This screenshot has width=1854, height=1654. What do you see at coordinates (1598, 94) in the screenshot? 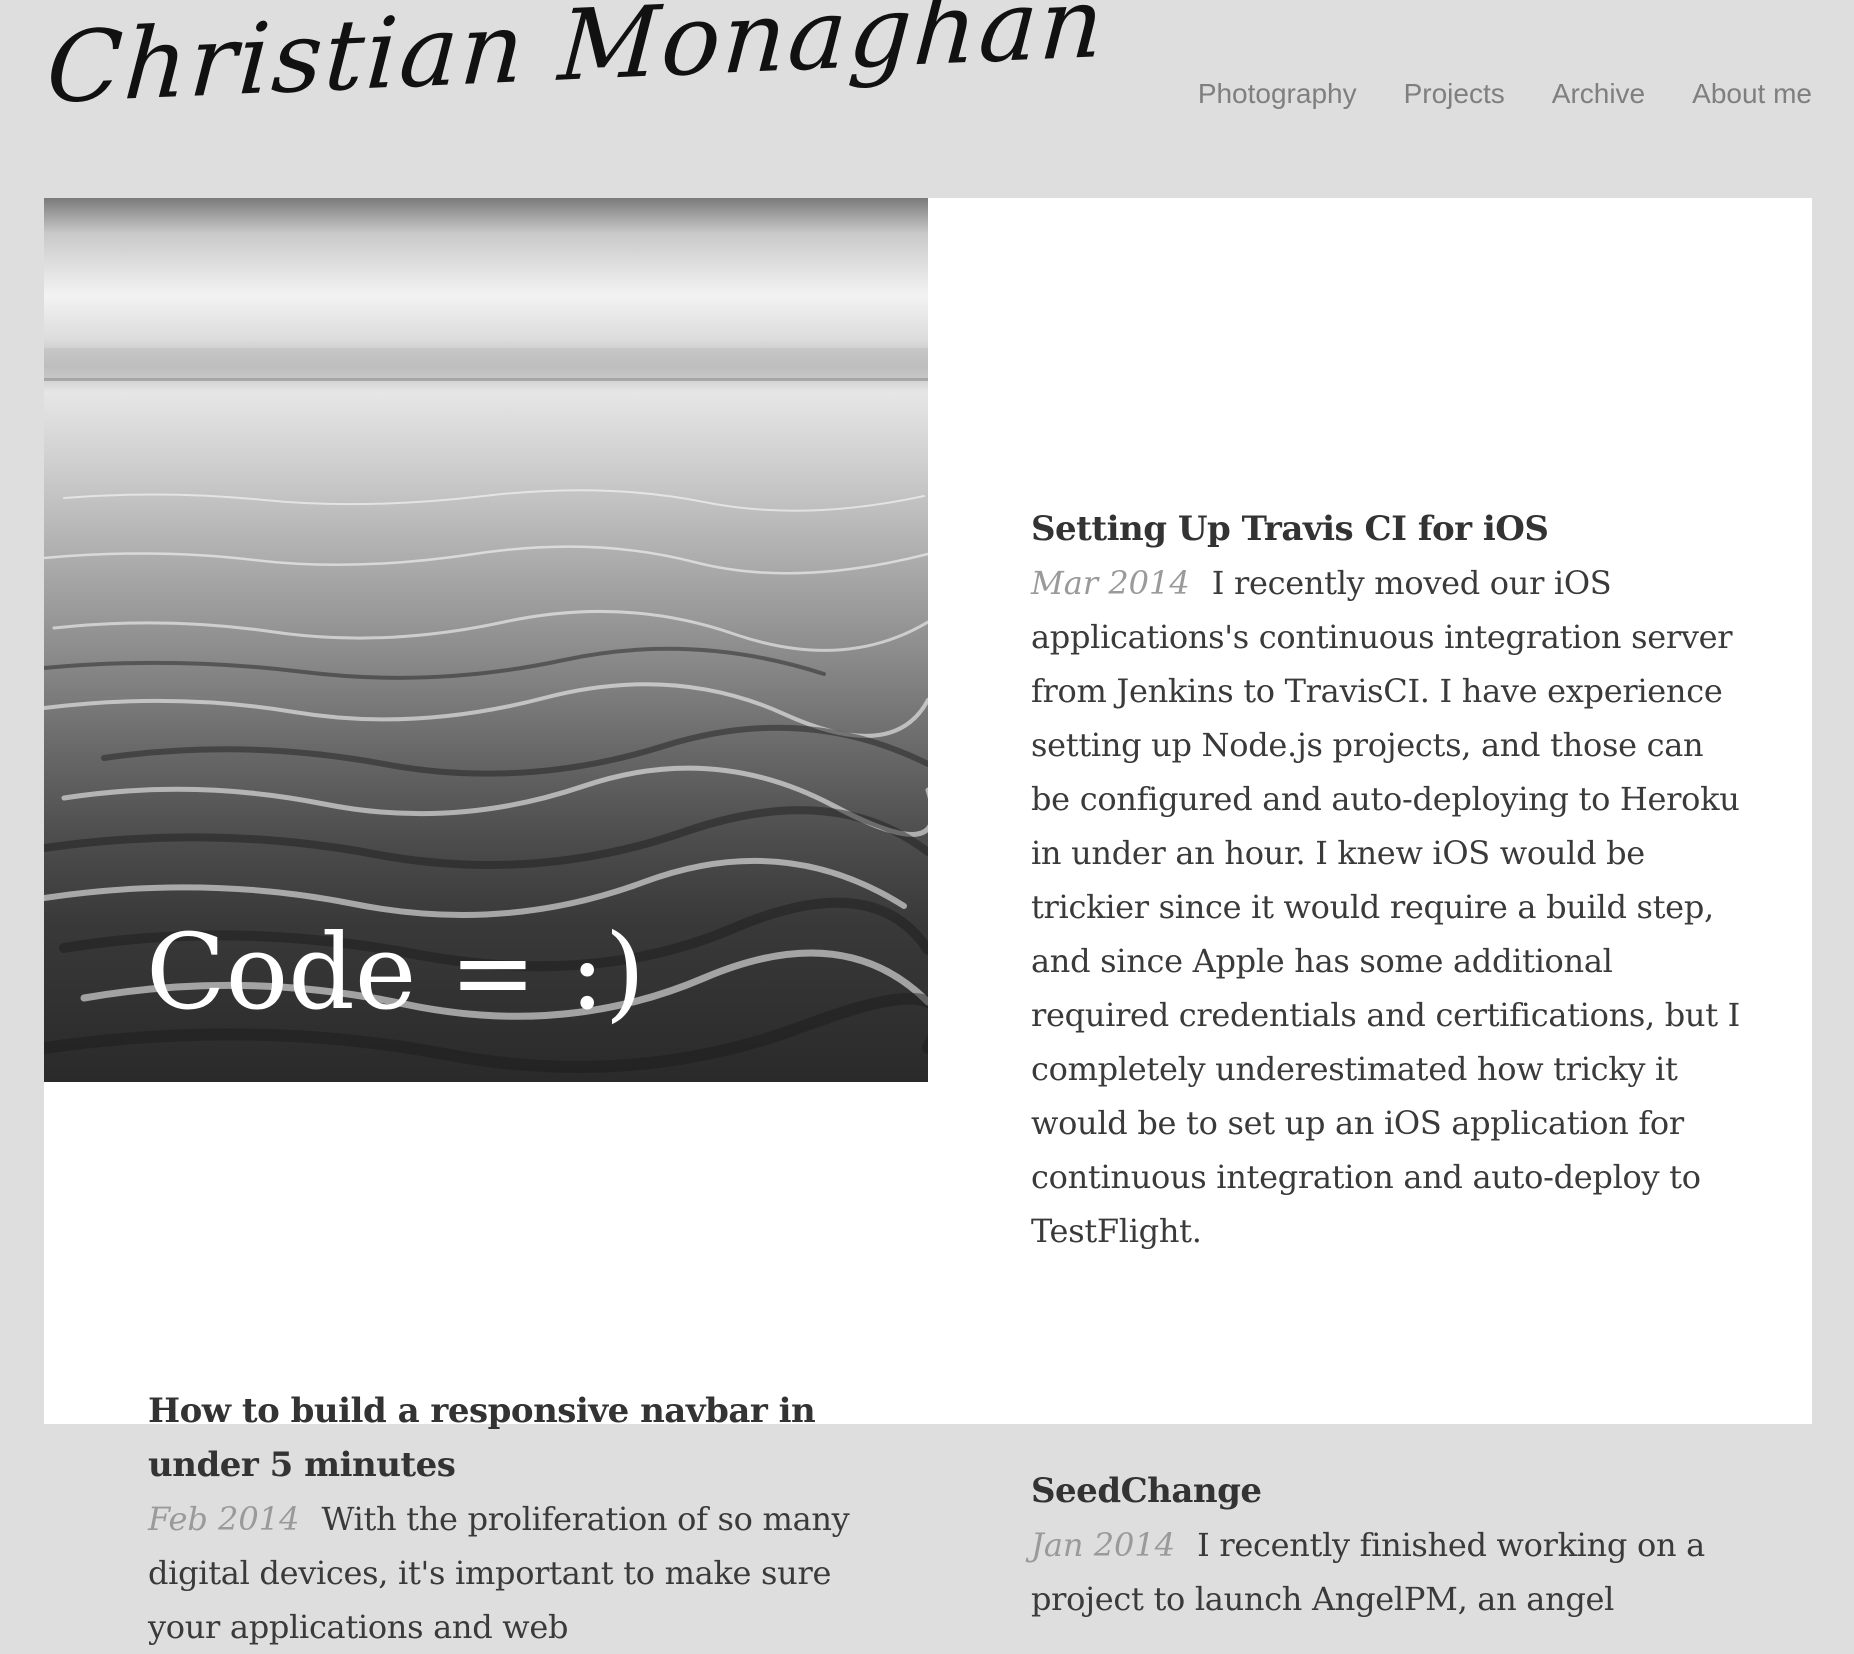
I see `nav-item-archive: Archive` at bounding box center [1598, 94].